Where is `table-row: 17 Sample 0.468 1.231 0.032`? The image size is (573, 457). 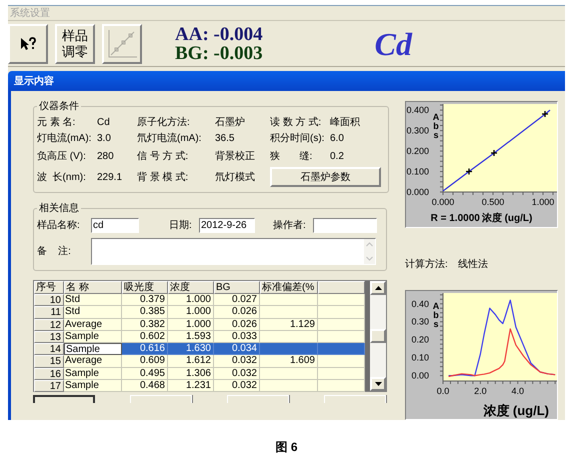
table-row: 17 Sample 0.468 1.231 0.032 is located at coordinates (199, 386).